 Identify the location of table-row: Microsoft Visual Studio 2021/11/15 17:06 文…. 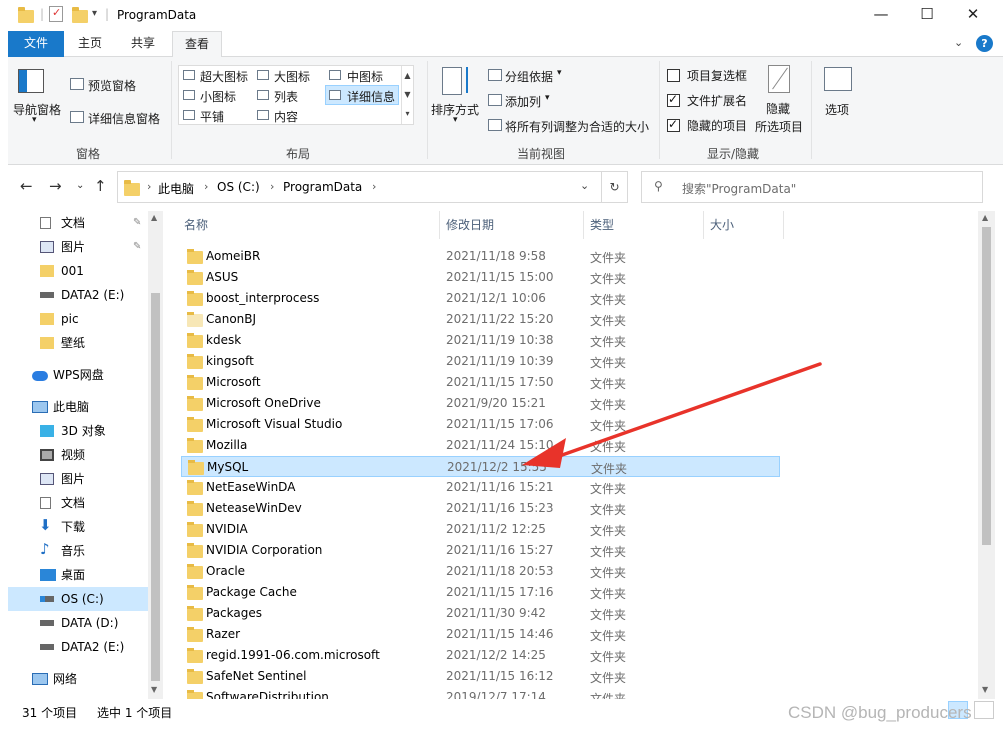
(480, 424).